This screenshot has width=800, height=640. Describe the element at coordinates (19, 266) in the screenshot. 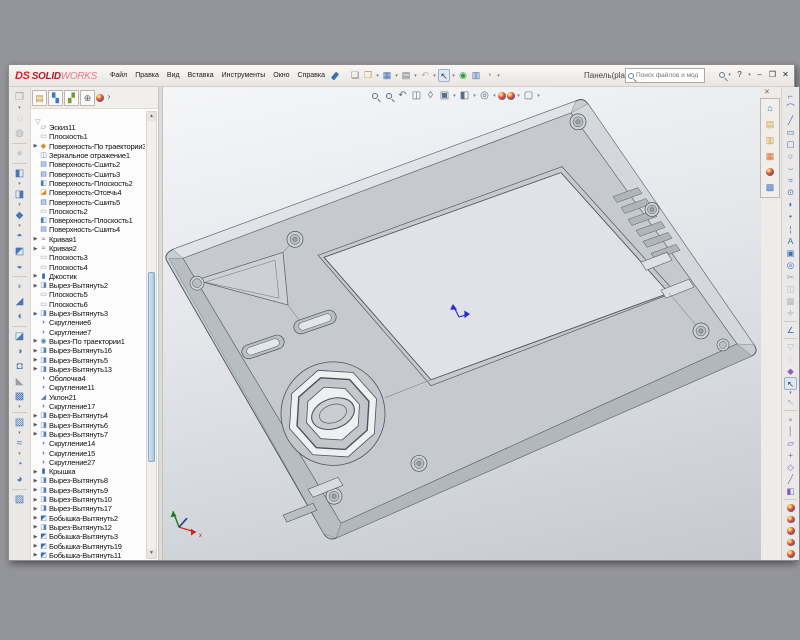

I see `thicken-icon: ◒` at that location.